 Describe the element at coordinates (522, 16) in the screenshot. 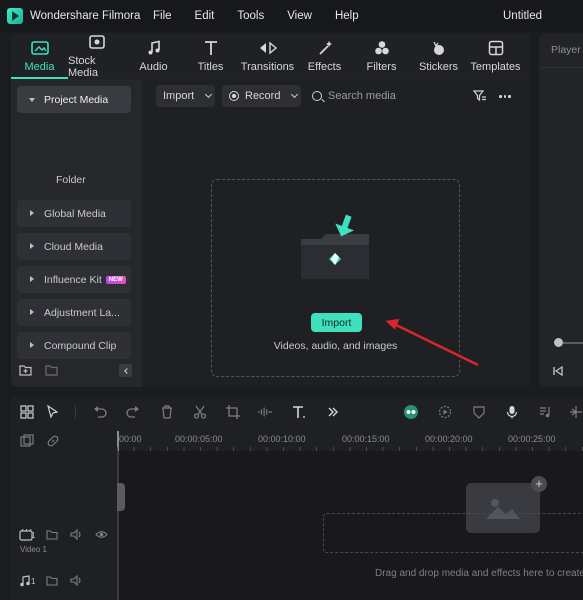

I see `document-title: Untitled` at that location.